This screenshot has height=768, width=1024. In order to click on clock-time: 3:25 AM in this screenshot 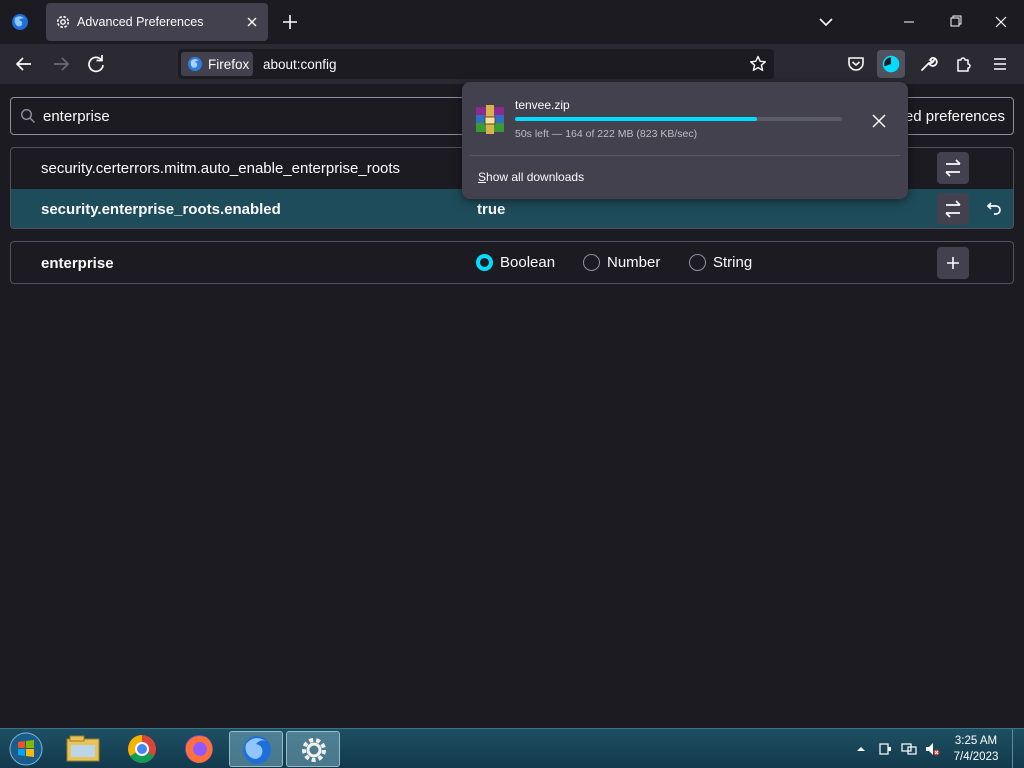, I will do `click(976, 741)`.